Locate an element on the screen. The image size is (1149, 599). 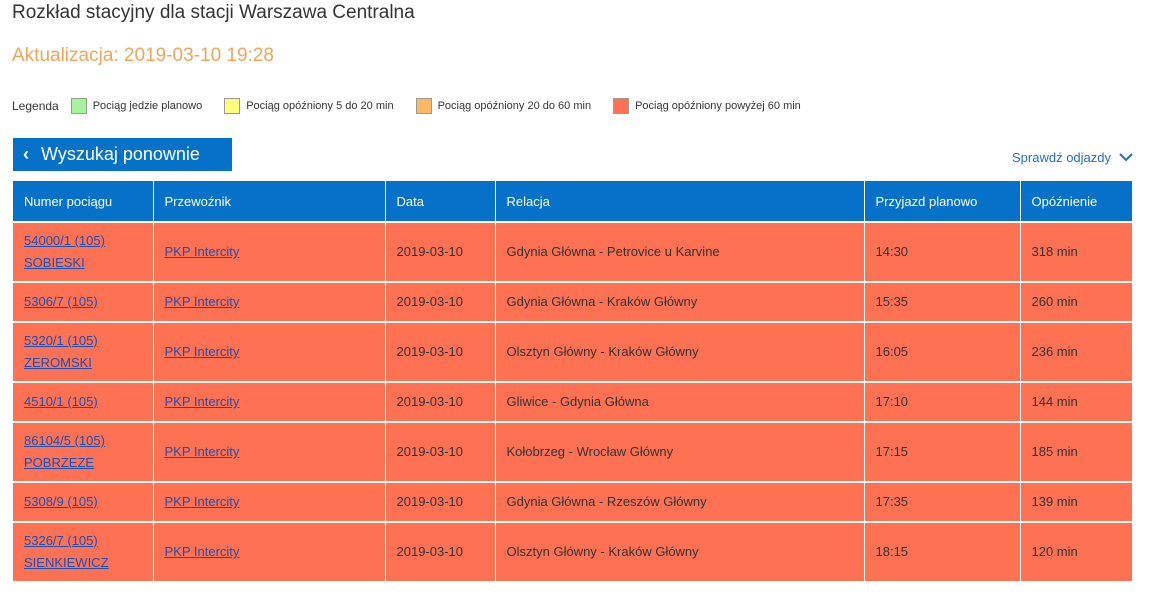
arrival-cell: 17:35 is located at coordinates (942, 501).